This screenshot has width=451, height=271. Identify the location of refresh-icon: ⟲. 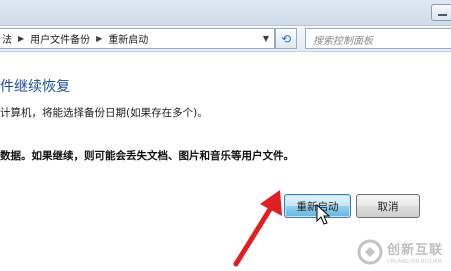
(286, 38).